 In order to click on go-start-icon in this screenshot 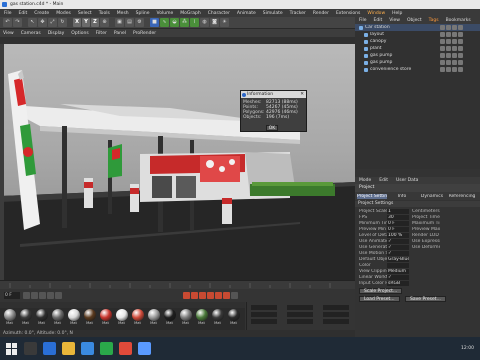, I will do `click(26, 295)`.